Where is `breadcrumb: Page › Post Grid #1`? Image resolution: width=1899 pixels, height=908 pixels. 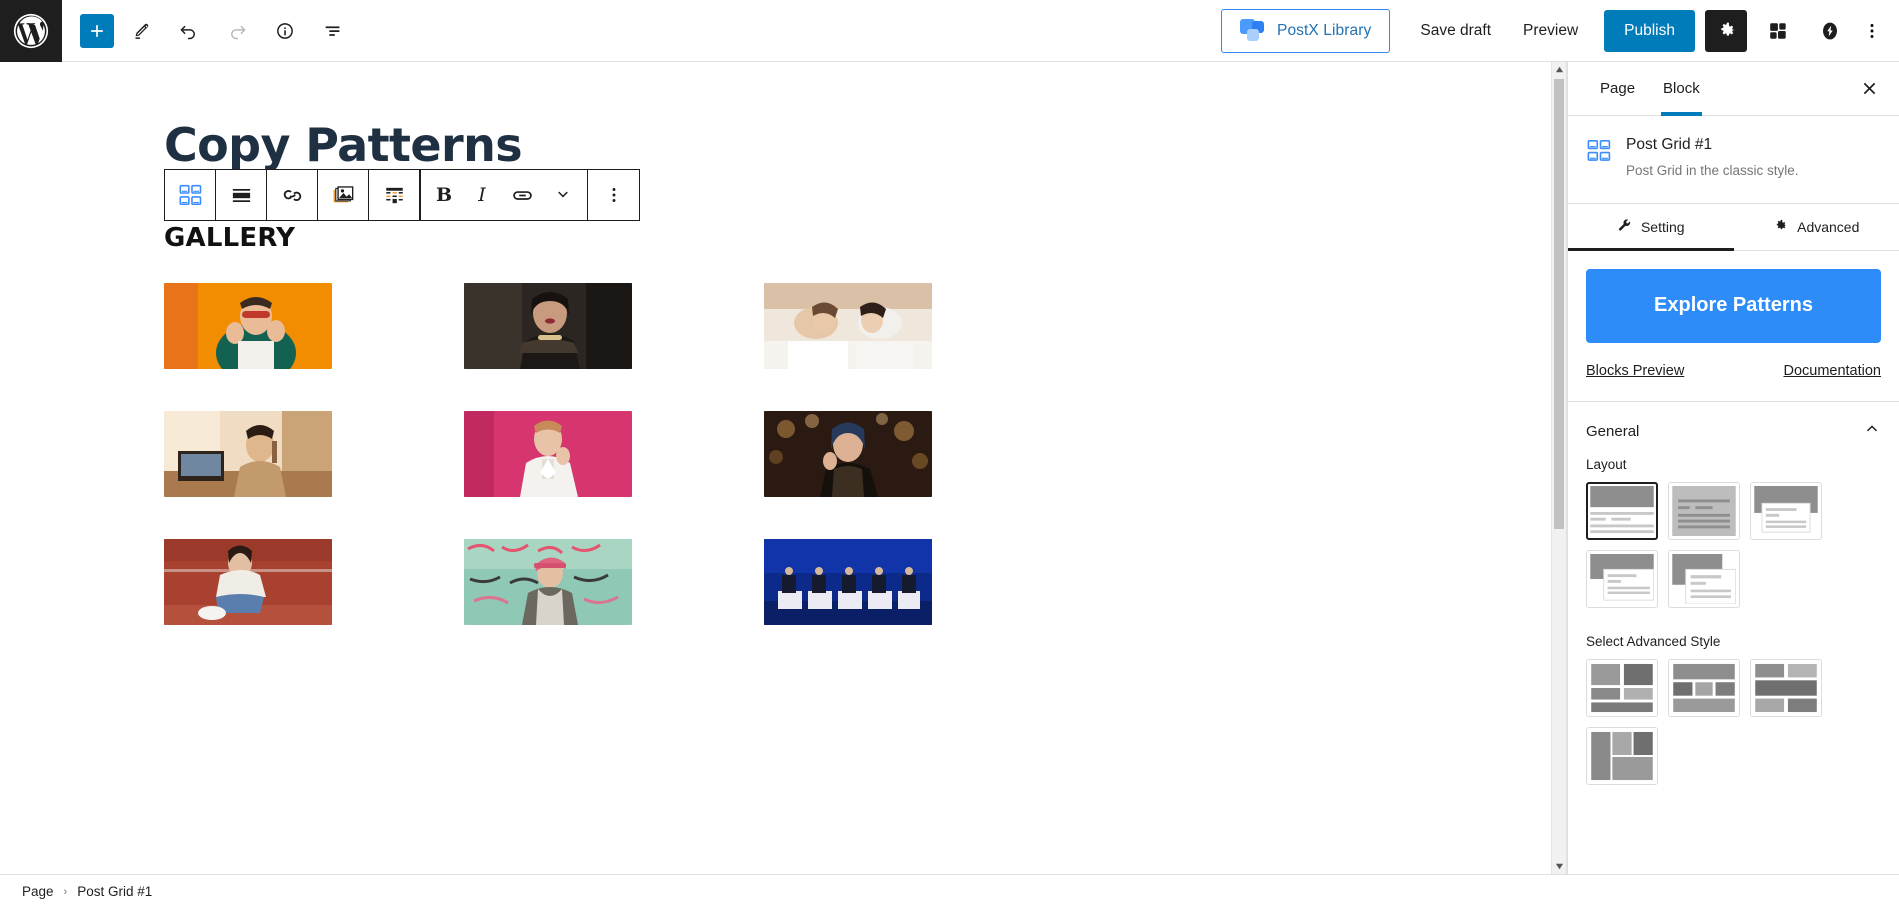 breadcrumb: Page › Post Grid #1 is located at coordinates (949, 891).